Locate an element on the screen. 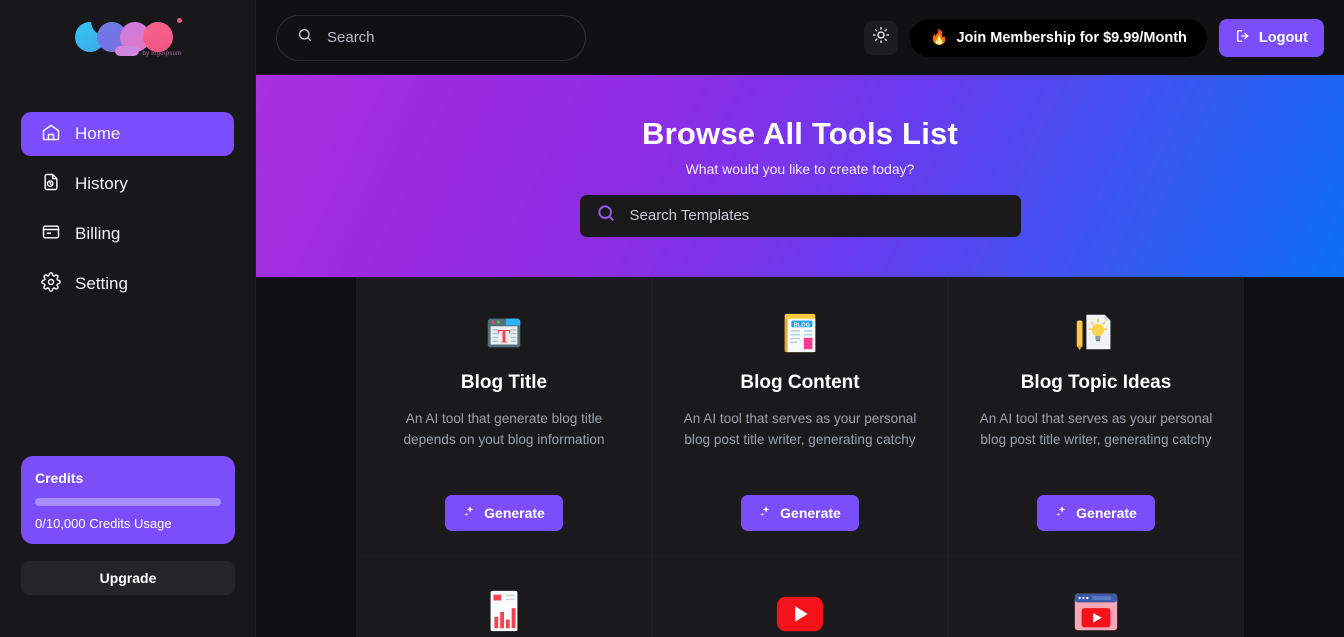 This screenshot has width=1344, height=637. sun-icon is located at coordinates (881, 37).